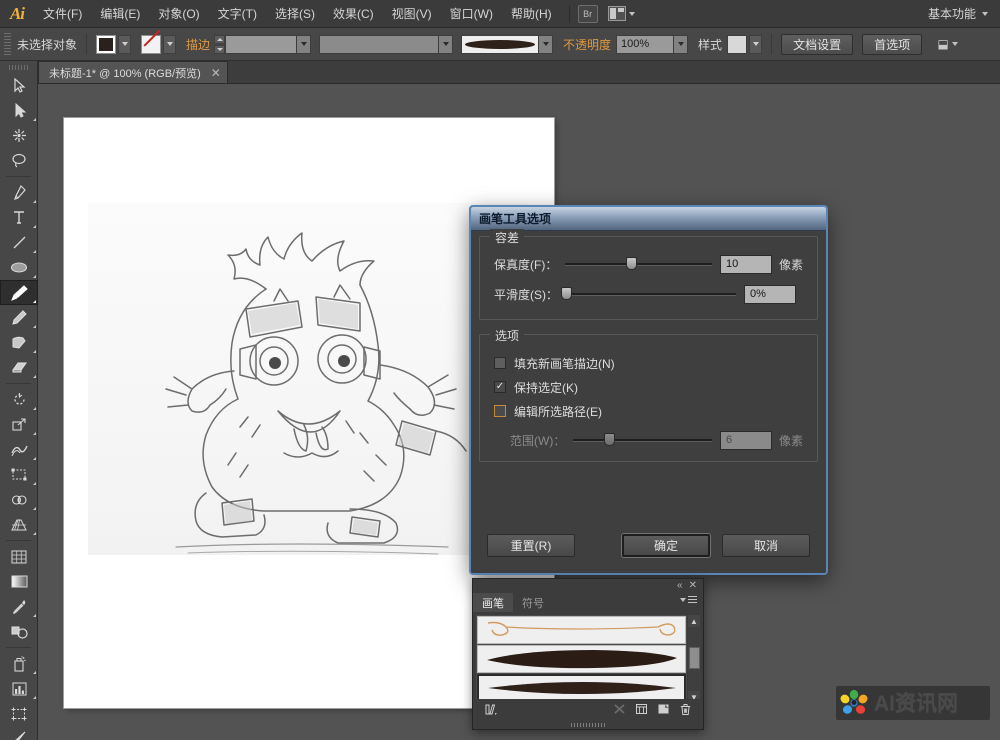 Image resolution: width=1000 pixels, height=740 pixels. What do you see at coordinates (663, 709) in the screenshot?
I see `new-brush-icon` at bounding box center [663, 709].